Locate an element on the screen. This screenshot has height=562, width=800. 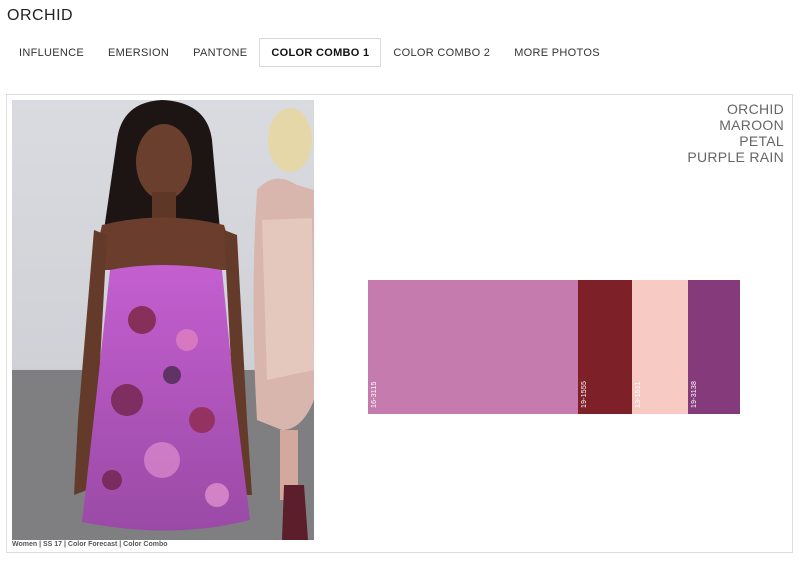
tab-color-combo-1: COLOR COMBO 1 is located at coordinates (320, 52).